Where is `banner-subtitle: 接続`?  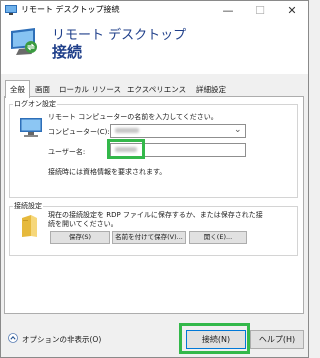
banner-subtitle: 接続 is located at coordinates (67, 52).